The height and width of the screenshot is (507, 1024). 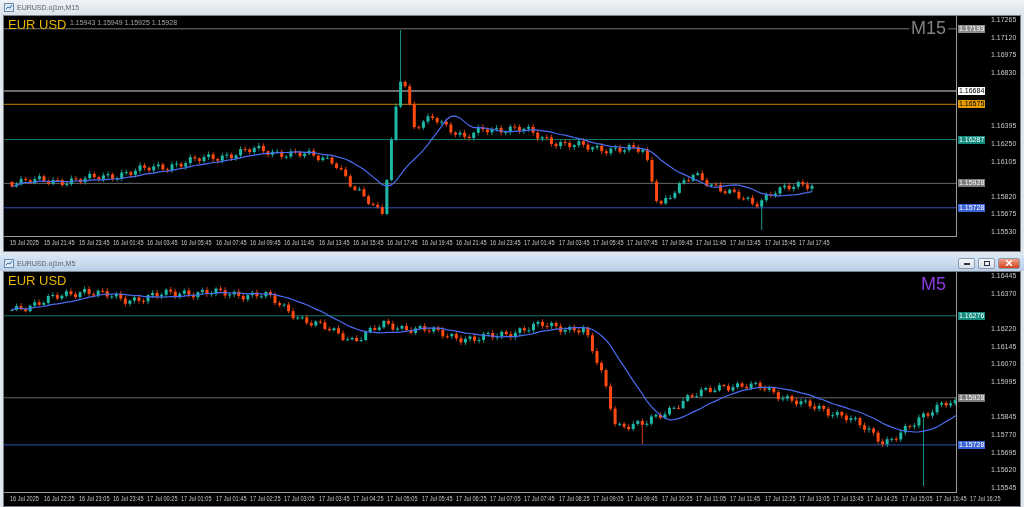 I want to click on restore-icon, so click(x=986, y=263).